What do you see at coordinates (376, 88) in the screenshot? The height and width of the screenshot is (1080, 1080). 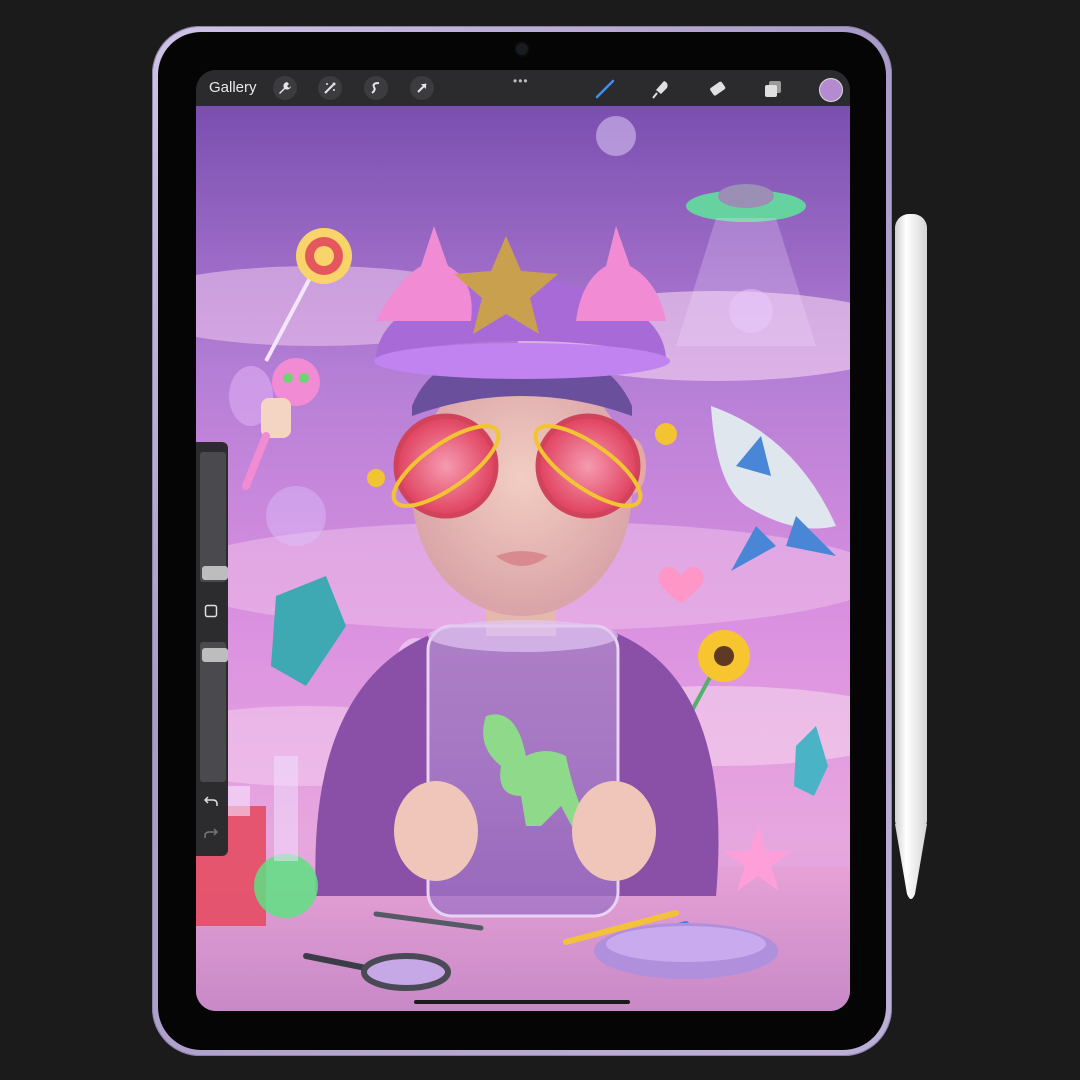 I see `selection-icon` at bounding box center [376, 88].